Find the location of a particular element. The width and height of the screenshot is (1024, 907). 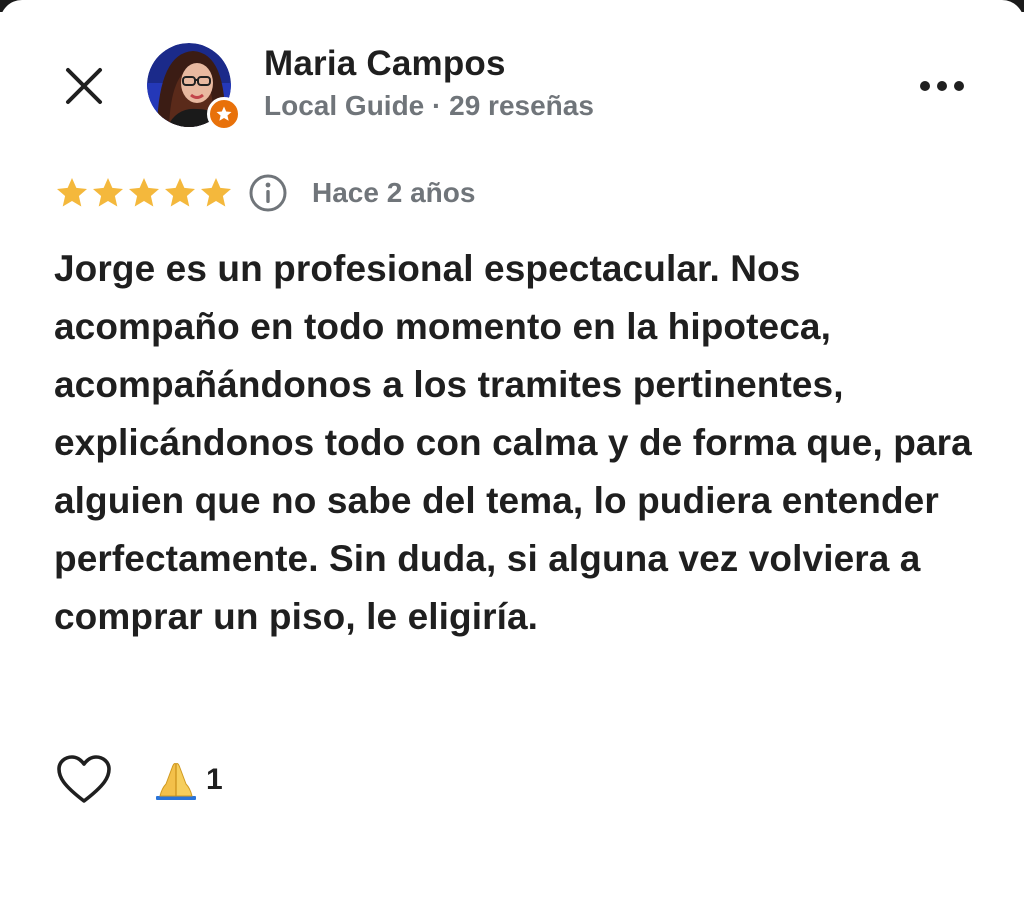

review-time-ago: Hace 2 años is located at coordinates (394, 192).